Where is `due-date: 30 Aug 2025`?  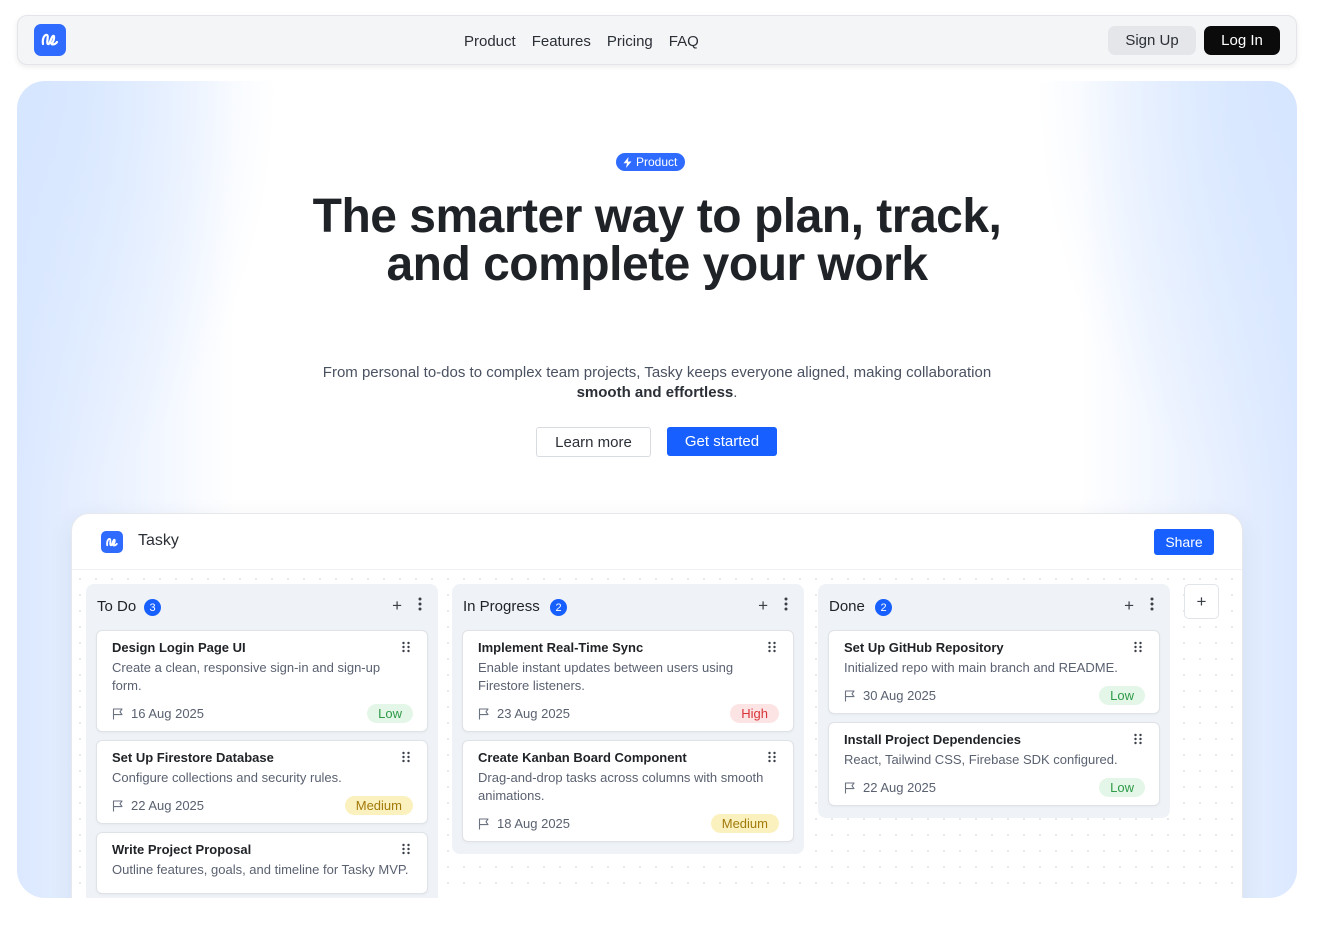
due-date: 30 Aug 2025 is located at coordinates (890, 695).